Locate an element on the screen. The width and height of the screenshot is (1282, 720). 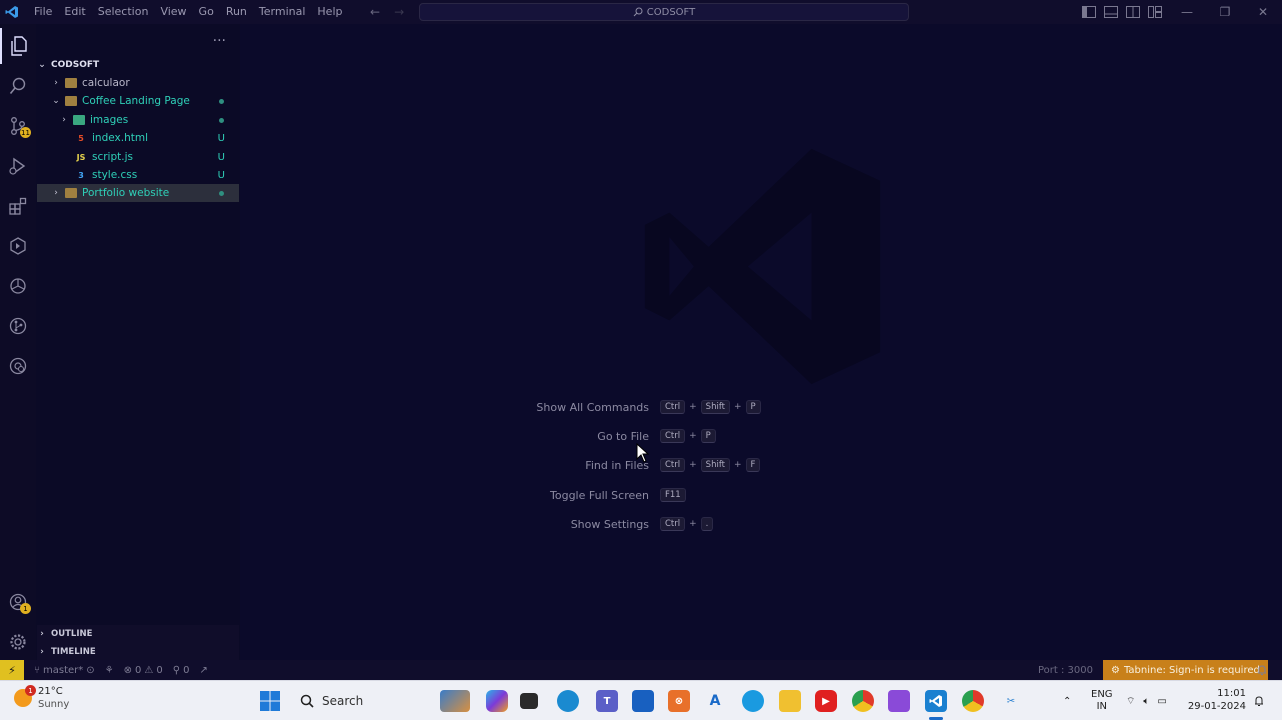
command-center-search: CODSOFT is located at coordinates (664, 12).